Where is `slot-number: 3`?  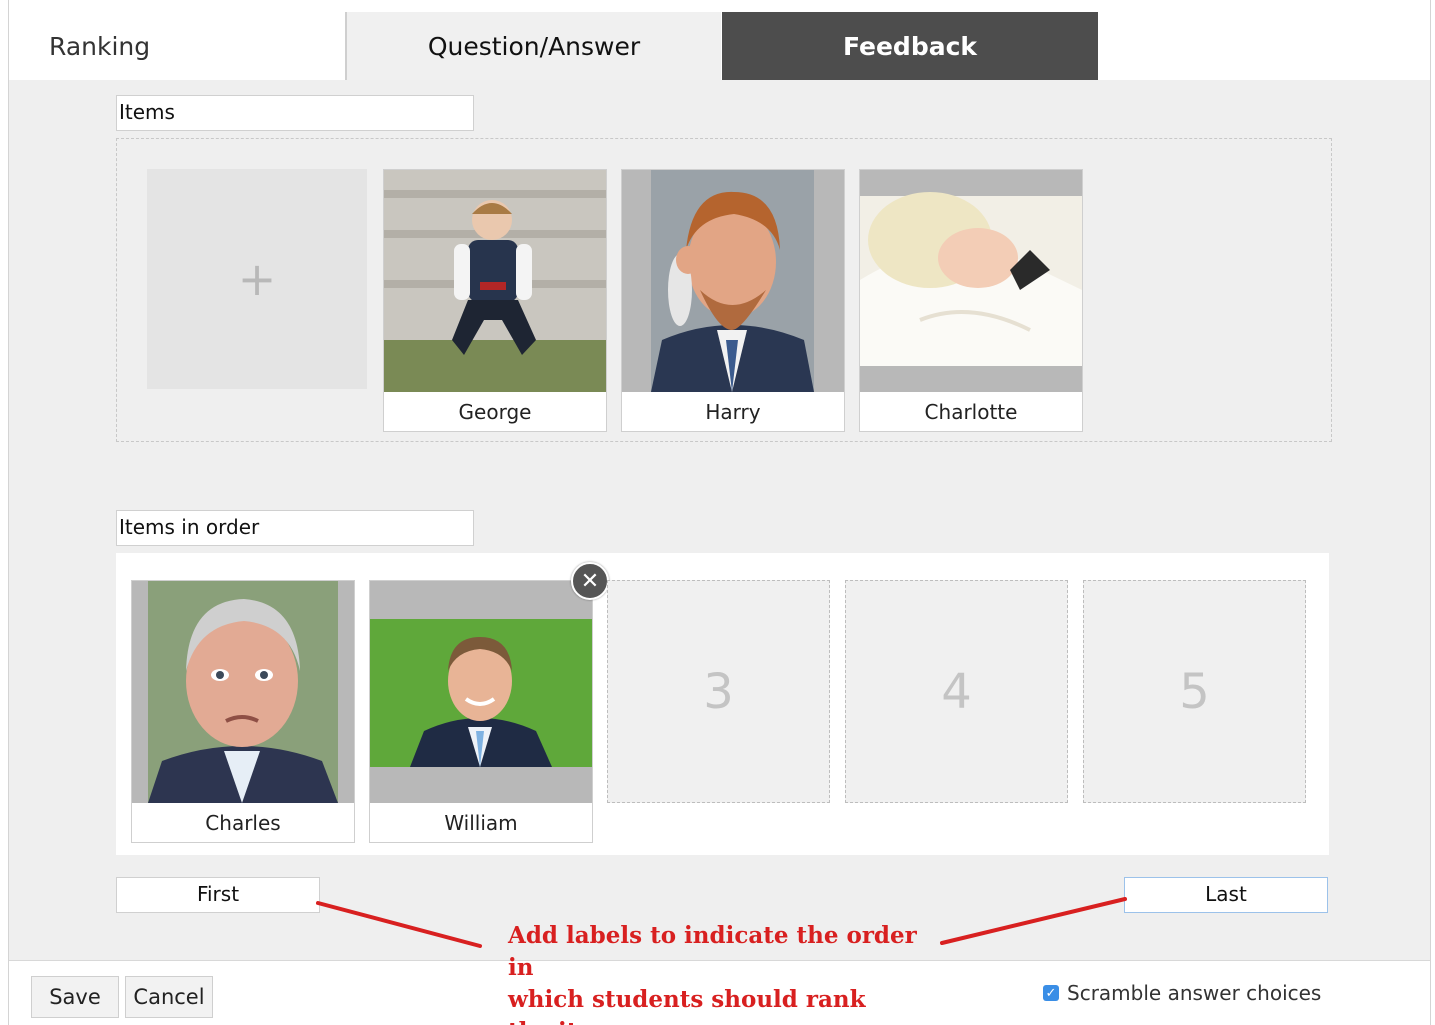
slot-number: 3 is located at coordinates (718, 691).